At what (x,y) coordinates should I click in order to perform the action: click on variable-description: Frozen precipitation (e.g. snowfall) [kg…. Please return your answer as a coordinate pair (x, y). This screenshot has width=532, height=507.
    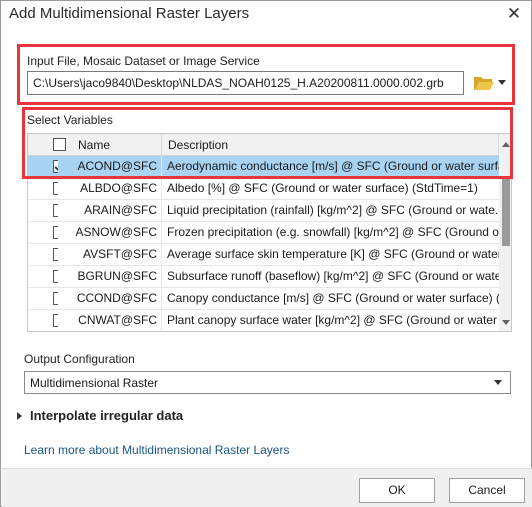
    Looking at the image, I should click on (333, 232).